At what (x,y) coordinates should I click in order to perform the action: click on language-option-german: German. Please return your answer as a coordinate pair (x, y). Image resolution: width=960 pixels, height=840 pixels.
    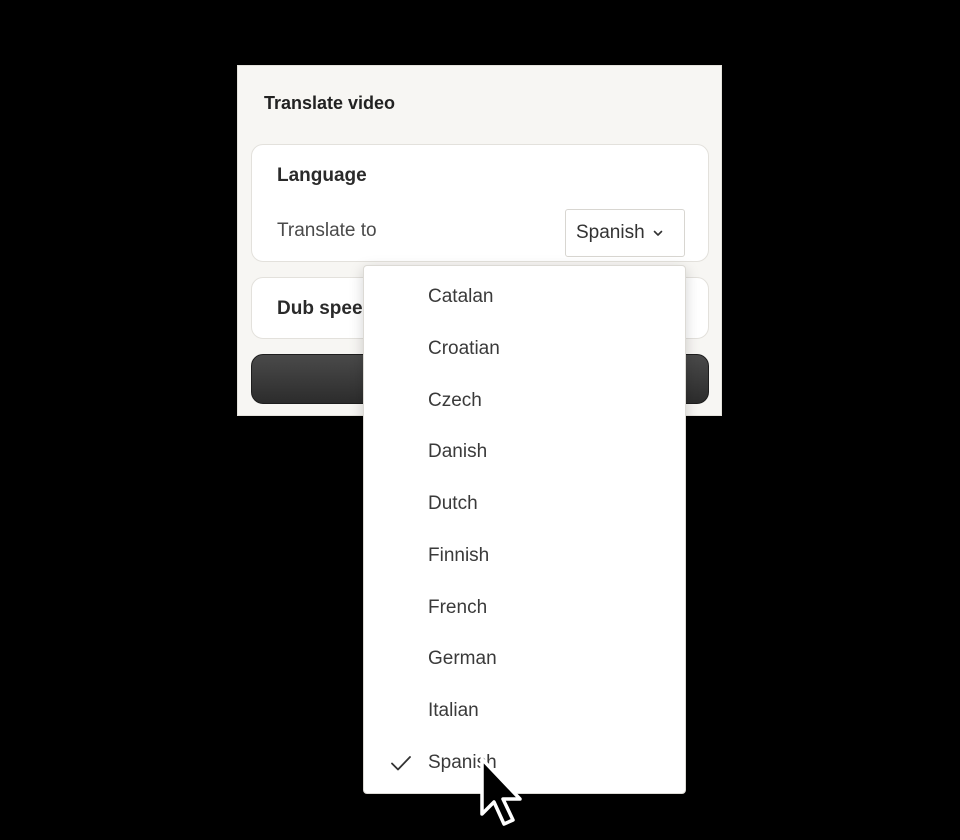
    Looking at the image, I should click on (524, 659).